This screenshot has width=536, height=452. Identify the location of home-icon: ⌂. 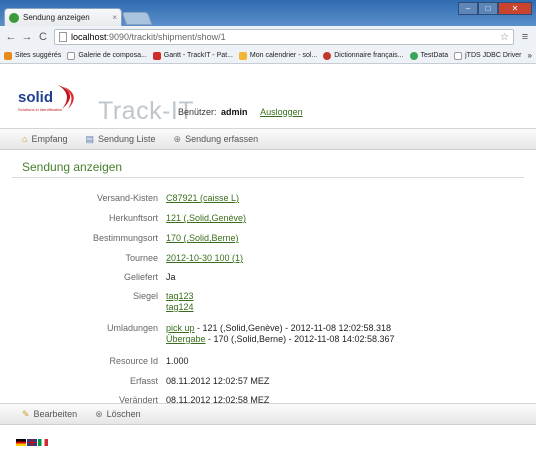
(25, 139).